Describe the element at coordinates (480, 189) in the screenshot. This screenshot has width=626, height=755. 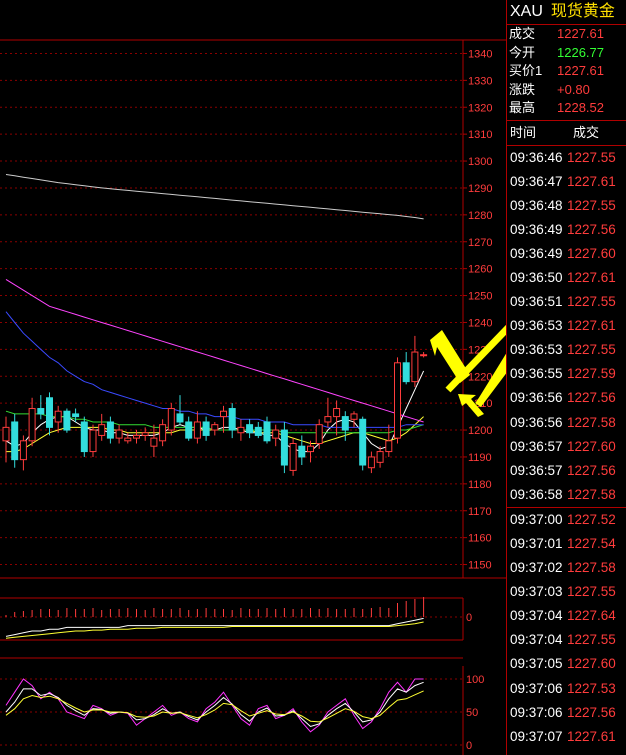
I see `y-tick-label: 1290` at that location.